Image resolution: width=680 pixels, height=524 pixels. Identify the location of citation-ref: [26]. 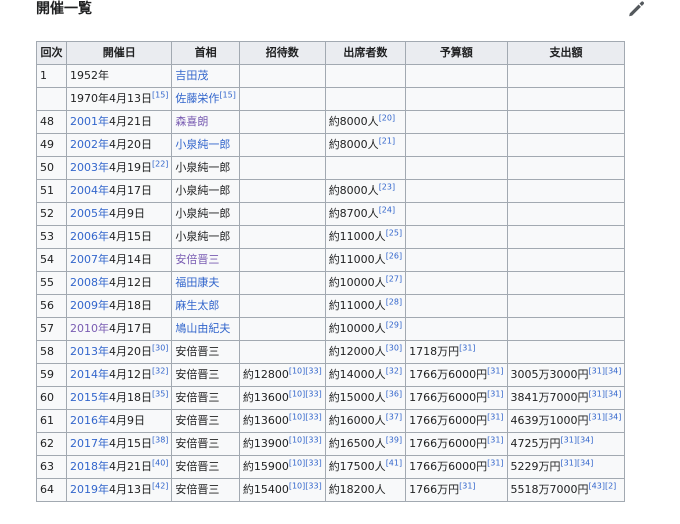
(394, 255).